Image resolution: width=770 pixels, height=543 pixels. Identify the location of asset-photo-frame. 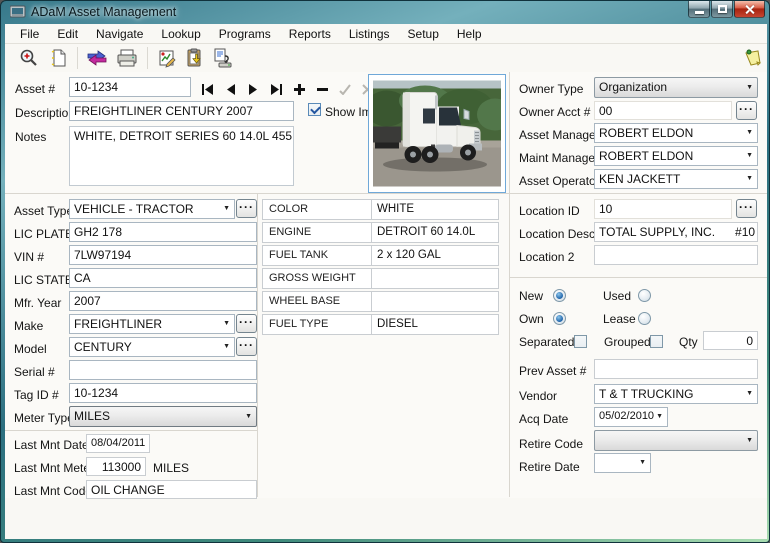
(439, 133).